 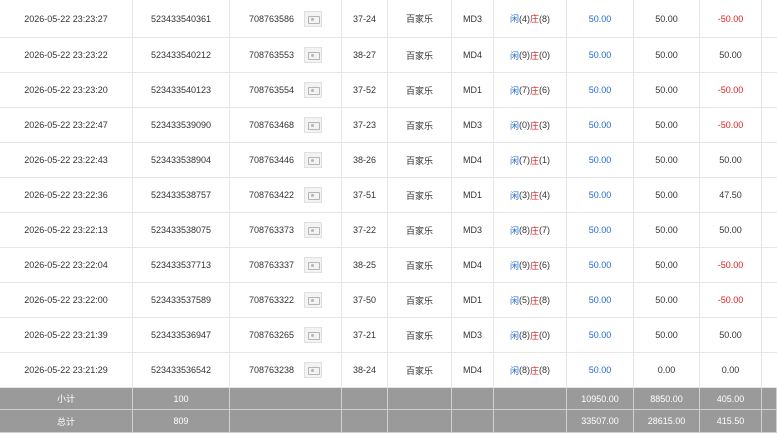 What do you see at coordinates (181, 90) in the screenshot?
I see `bet-id: 523433540123` at bounding box center [181, 90].